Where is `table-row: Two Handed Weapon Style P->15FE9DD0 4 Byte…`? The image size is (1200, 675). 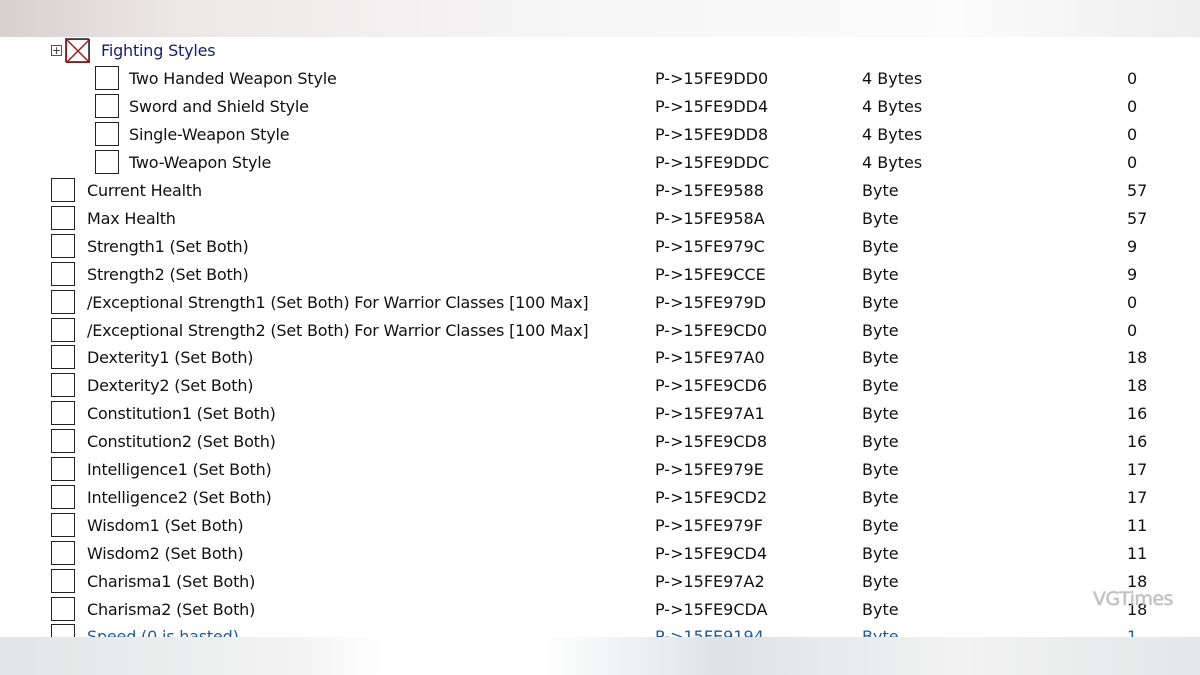 table-row: Two Handed Weapon Style P->15FE9DD0 4 Byte… is located at coordinates (600, 79).